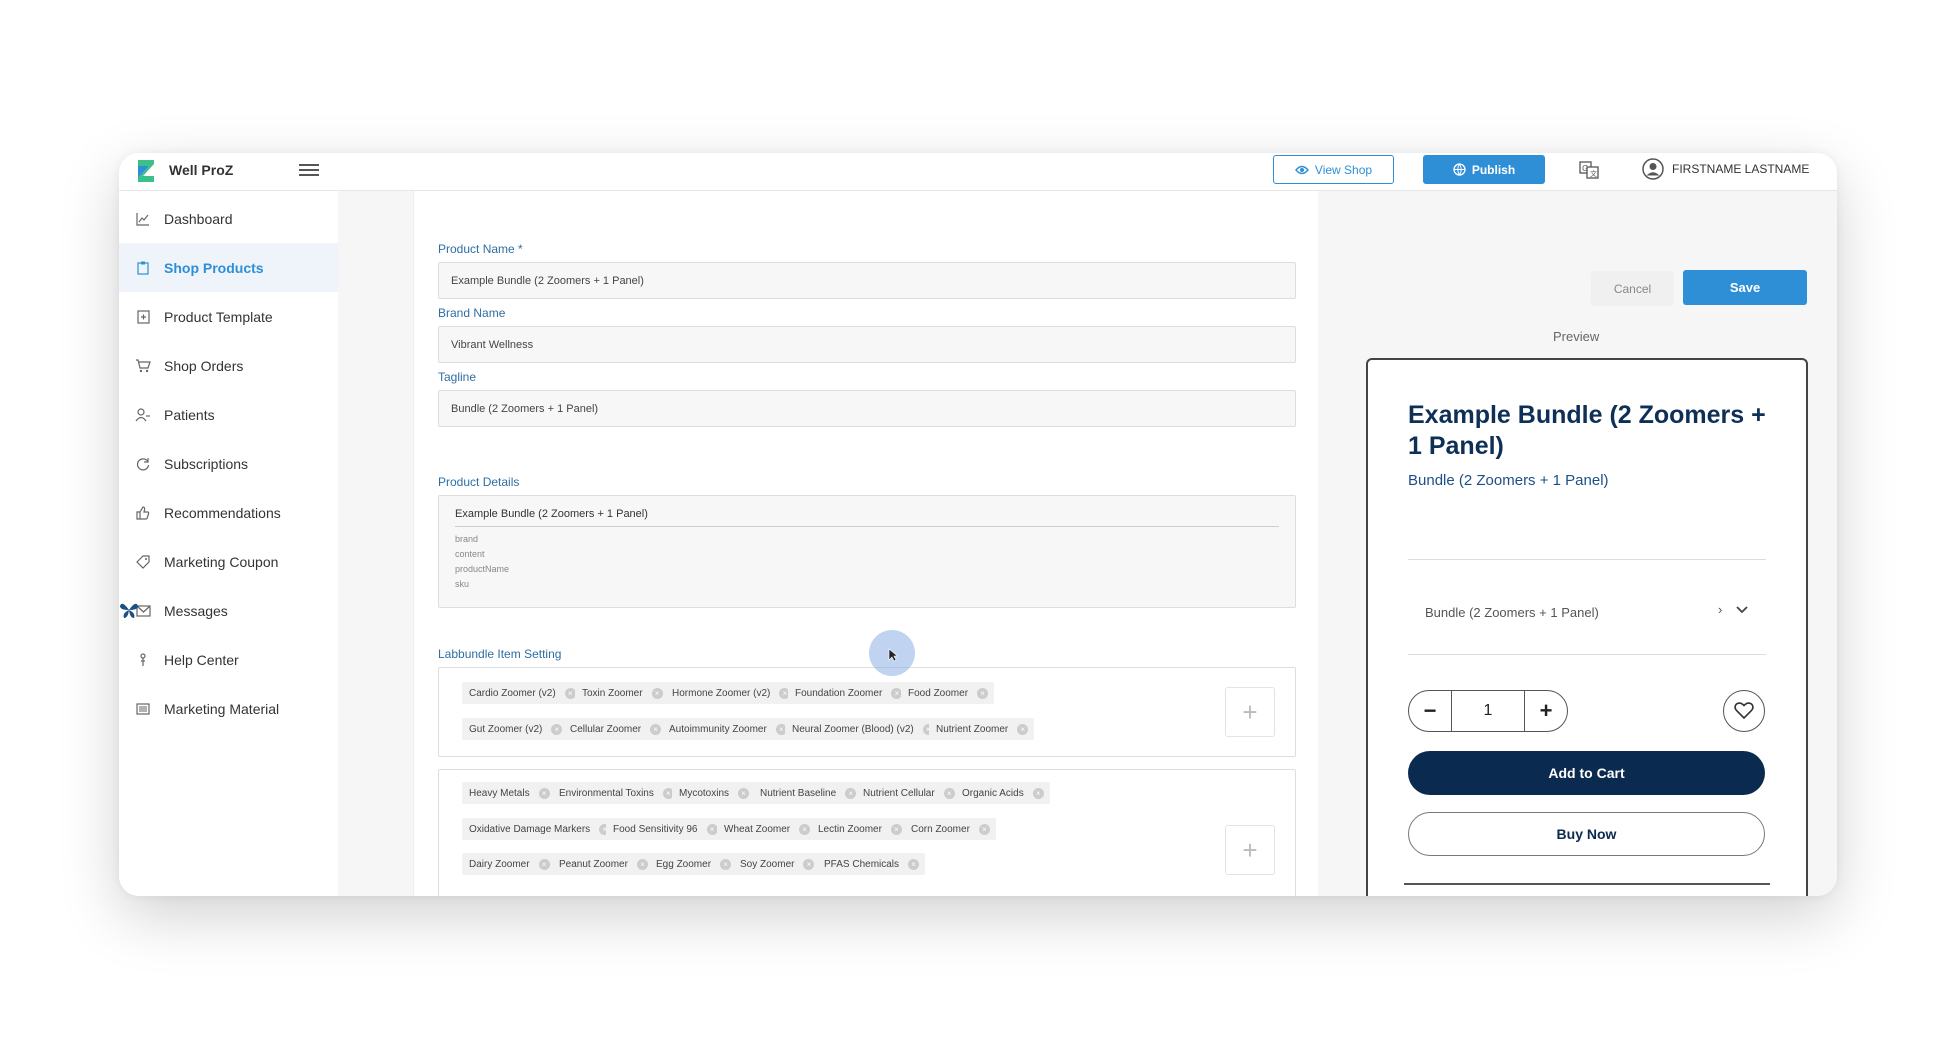 This screenshot has width=1959, height=1038. Describe the element at coordinates (482, 569) in the screenshot. I see `details-field: productName` at that location.